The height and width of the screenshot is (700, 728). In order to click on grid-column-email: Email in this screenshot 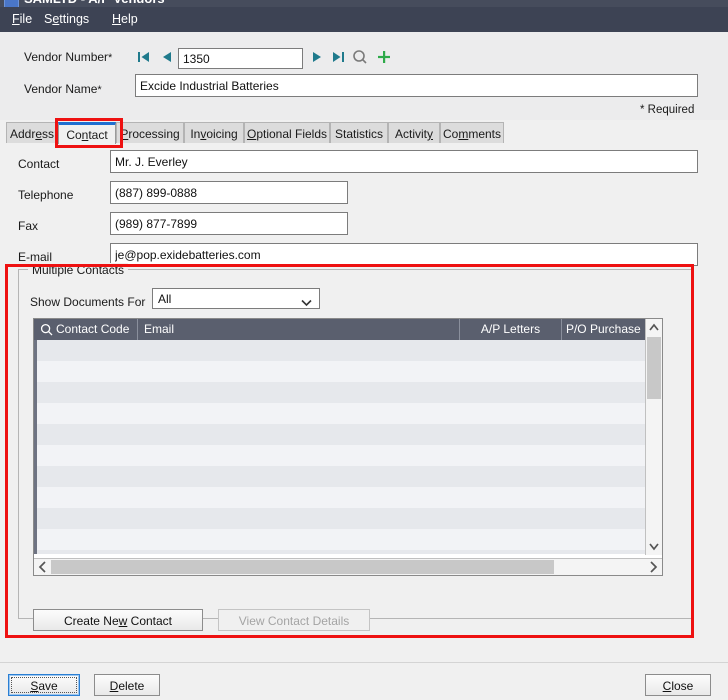, I will do `click(299, 329)`.